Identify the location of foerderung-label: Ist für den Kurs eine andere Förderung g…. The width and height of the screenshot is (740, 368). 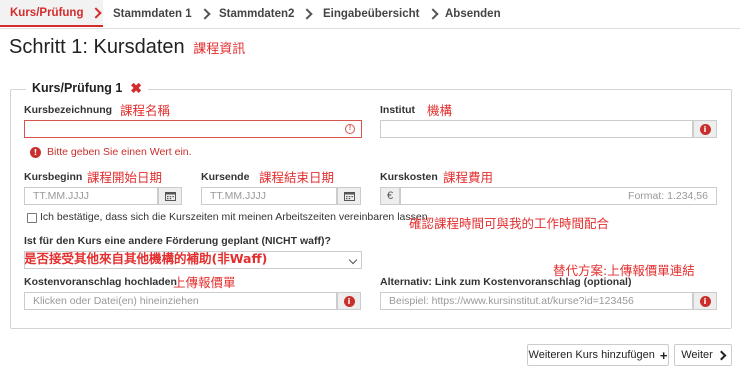
(177, 241).